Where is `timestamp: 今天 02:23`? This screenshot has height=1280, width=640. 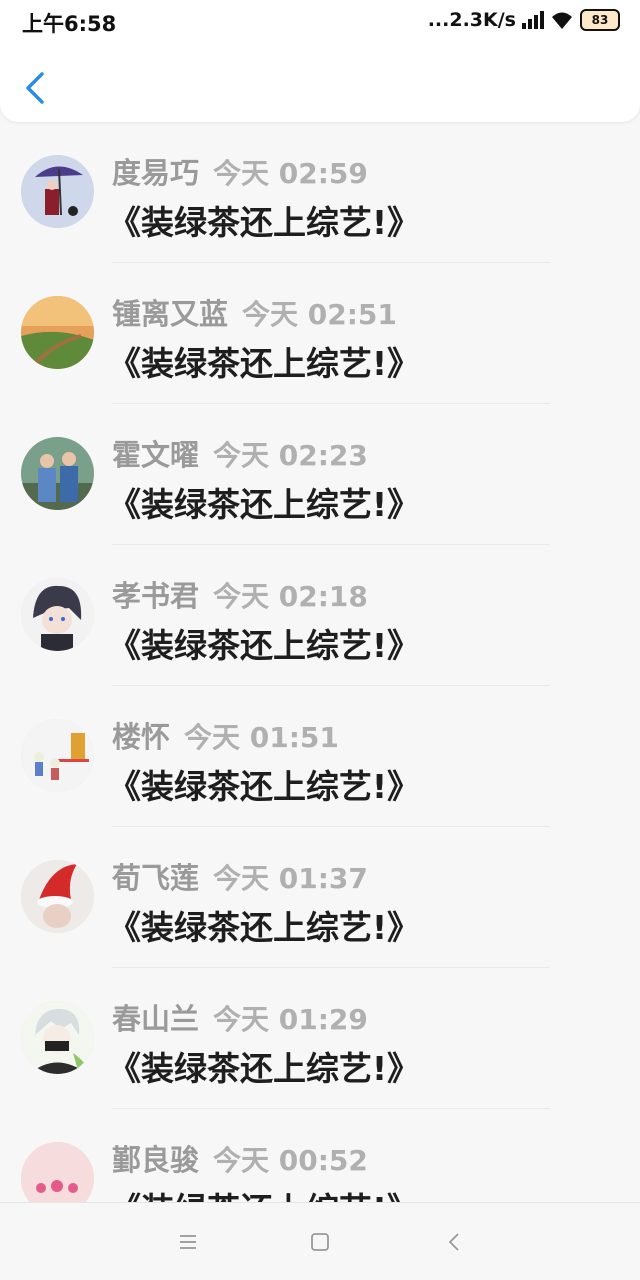 timestamp: 今天 02:23 is located at coordinates (290, 455).